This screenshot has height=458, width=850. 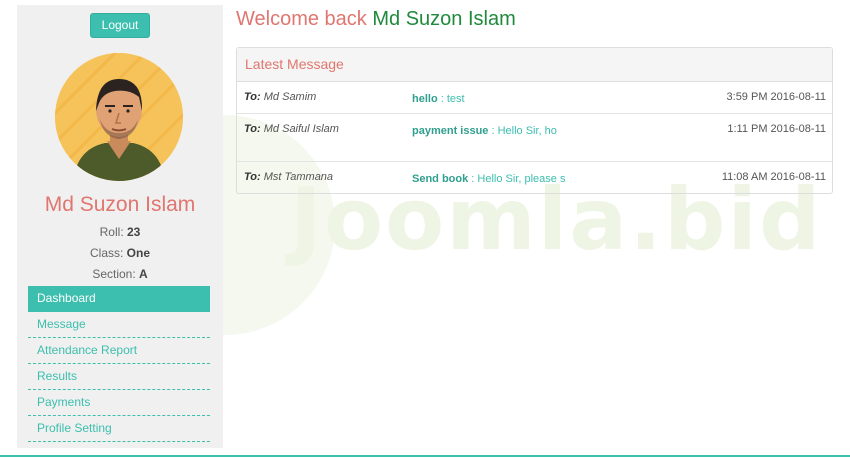 What do you see at coordinates (450, 131) in the screenshot?
I see `message-subject: payment issue` at bounding box center [450, 131].